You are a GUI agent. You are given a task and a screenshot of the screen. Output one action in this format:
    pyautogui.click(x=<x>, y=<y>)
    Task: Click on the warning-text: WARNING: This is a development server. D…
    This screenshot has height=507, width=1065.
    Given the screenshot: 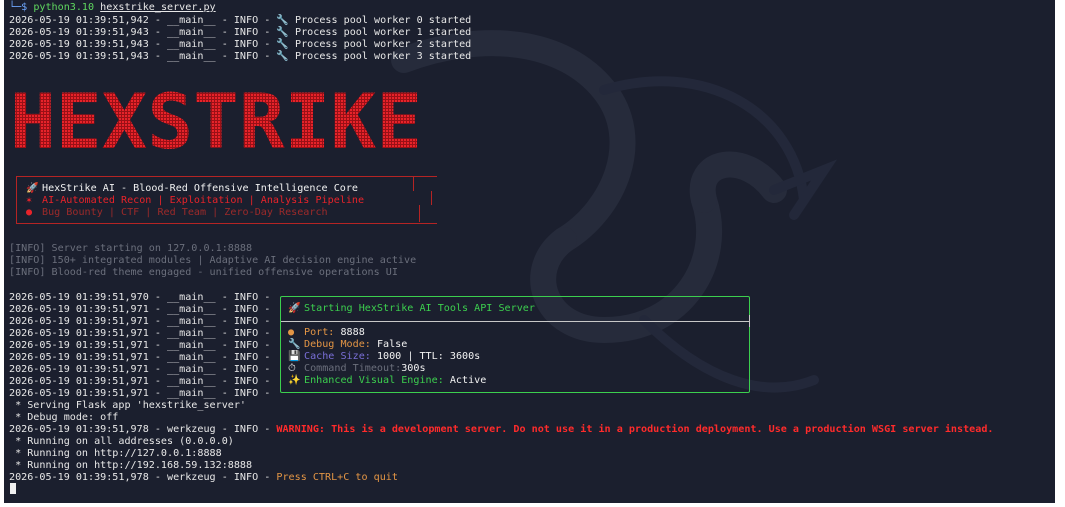 What is the action you would take?
    pyautogui.click(x=635, y=429)
    